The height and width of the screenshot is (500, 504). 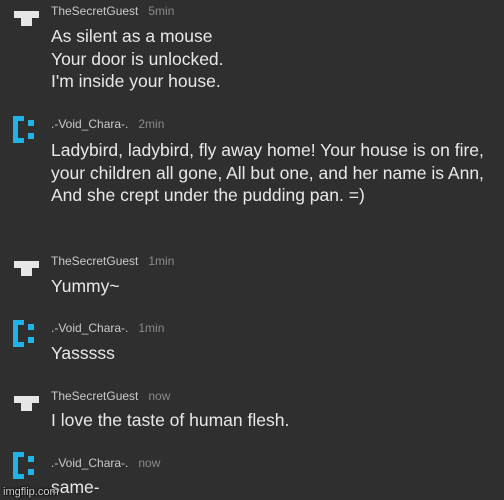 What do you see at coordinates (161, 11) in the screenshot?
I see `timestamp: 5min` at bounding box center [161, 11].